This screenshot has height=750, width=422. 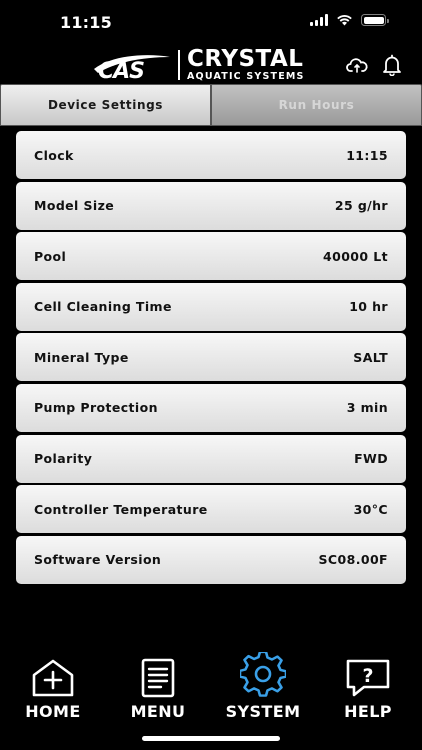 I want to click on tab-device-settings: Device Settings, so click(x=105, y=105).